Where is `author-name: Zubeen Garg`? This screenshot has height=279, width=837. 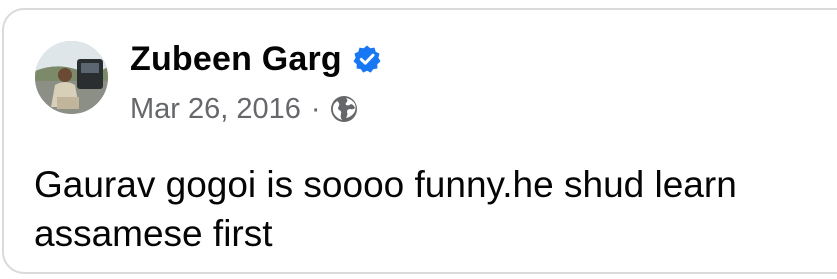
author-name: Zubeen Garg is located at coordinates (236, 59).